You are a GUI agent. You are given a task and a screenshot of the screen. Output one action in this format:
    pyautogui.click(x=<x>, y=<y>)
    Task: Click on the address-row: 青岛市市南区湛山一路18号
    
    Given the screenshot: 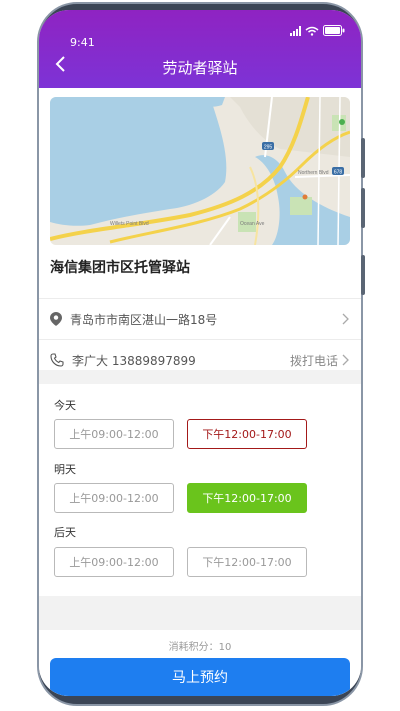 What is the action you would take?
    pyautogui.click(x=200, y=319)
    